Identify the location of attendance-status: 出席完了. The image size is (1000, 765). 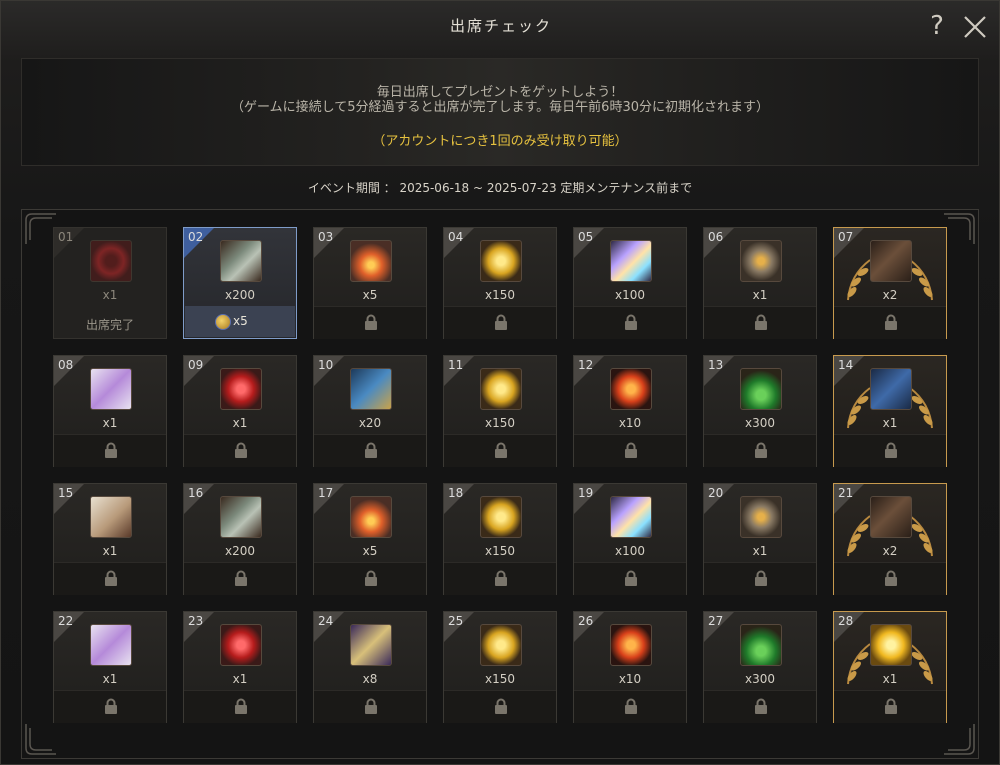
(109, 325).